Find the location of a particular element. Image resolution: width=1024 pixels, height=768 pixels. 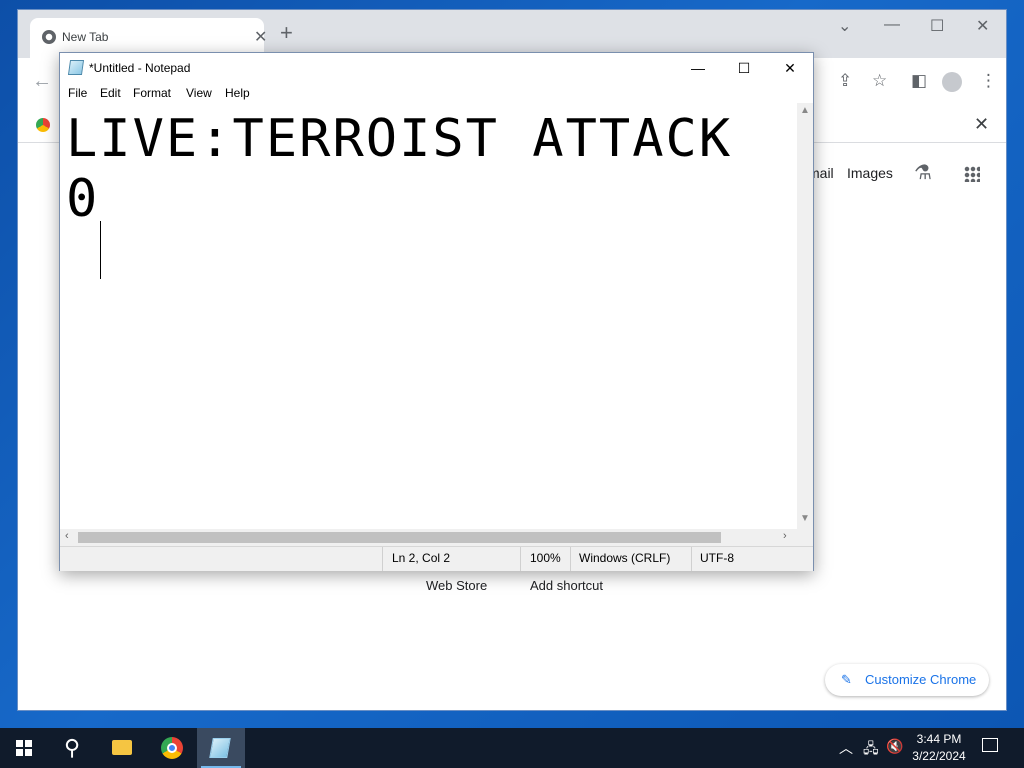

chrome-menu-icon: ⋮ is located at coordinates (988, 81).